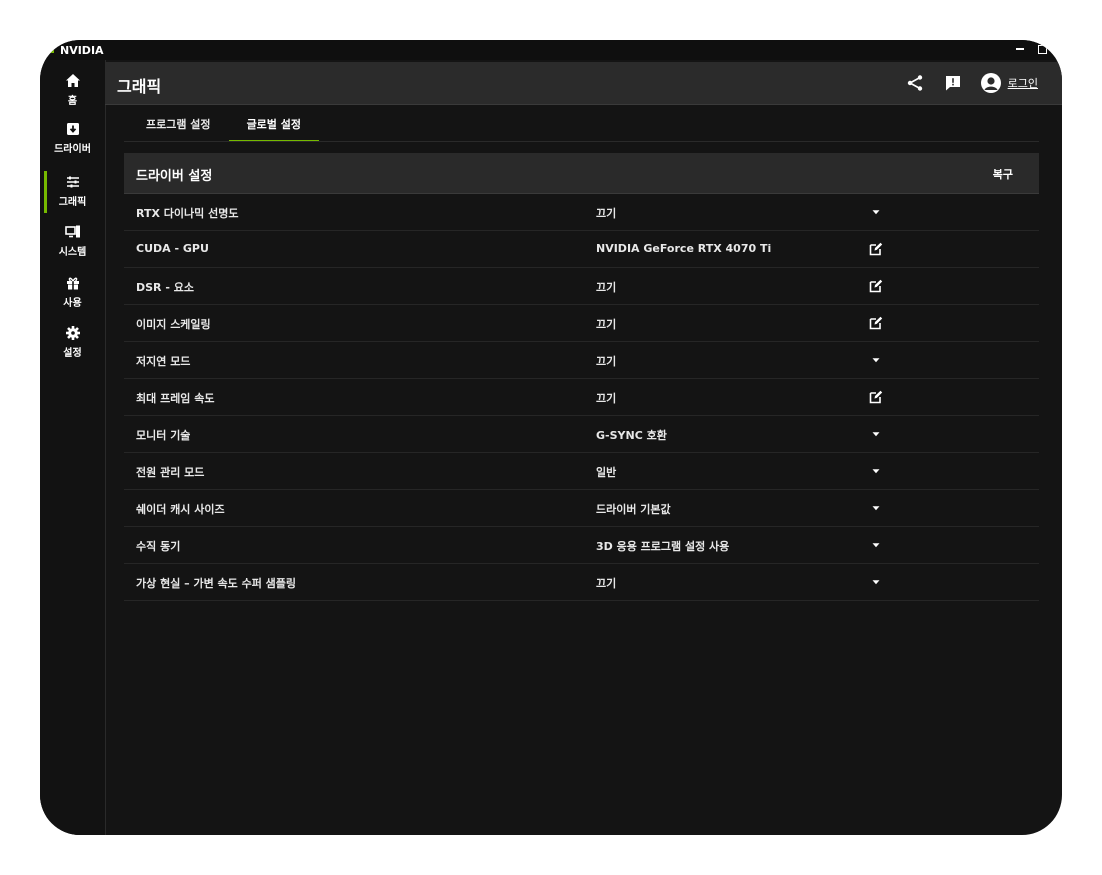  Describe the element at coordinates (581, 508) in the screenshot. I see `setting-row: 쉐이더 캐시 사이즈 드라이버 기본값` at that location.